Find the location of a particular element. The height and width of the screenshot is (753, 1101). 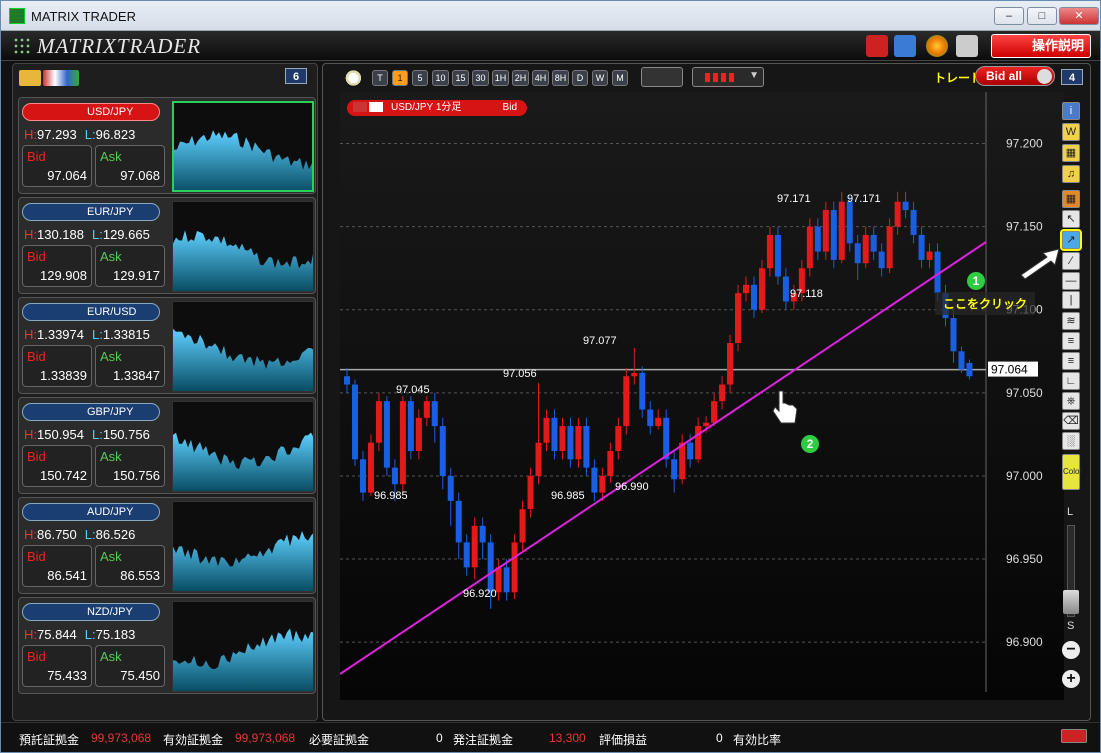

pair-symbol: GBP/JPY is located at coordinates (91, 412).